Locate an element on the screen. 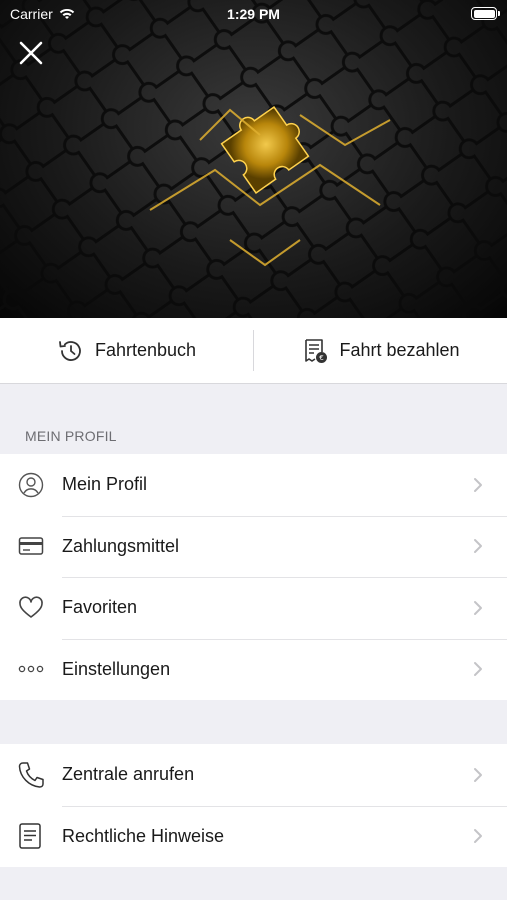  phone-icon-wrap is located at coordinates (31, 775).